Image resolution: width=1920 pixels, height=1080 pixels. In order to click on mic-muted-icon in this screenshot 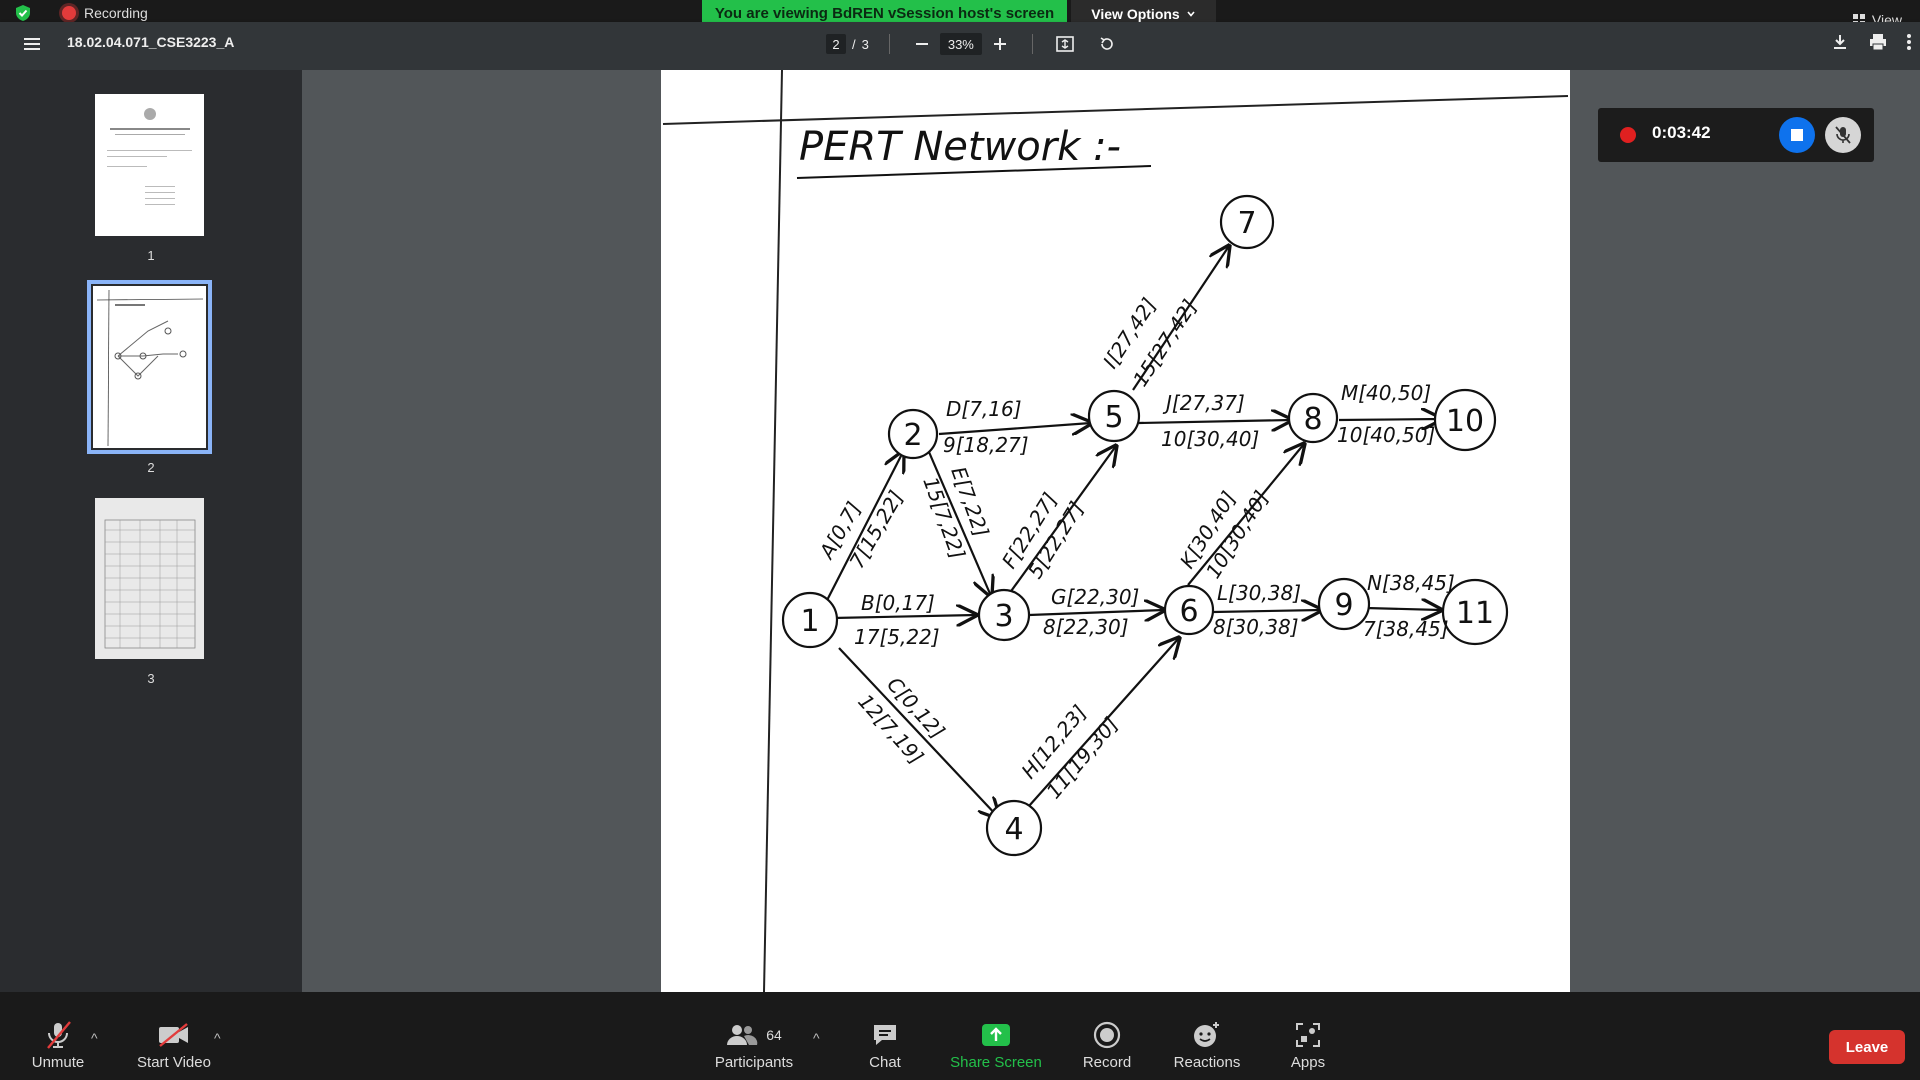, I will do `click(59, 1035)`.